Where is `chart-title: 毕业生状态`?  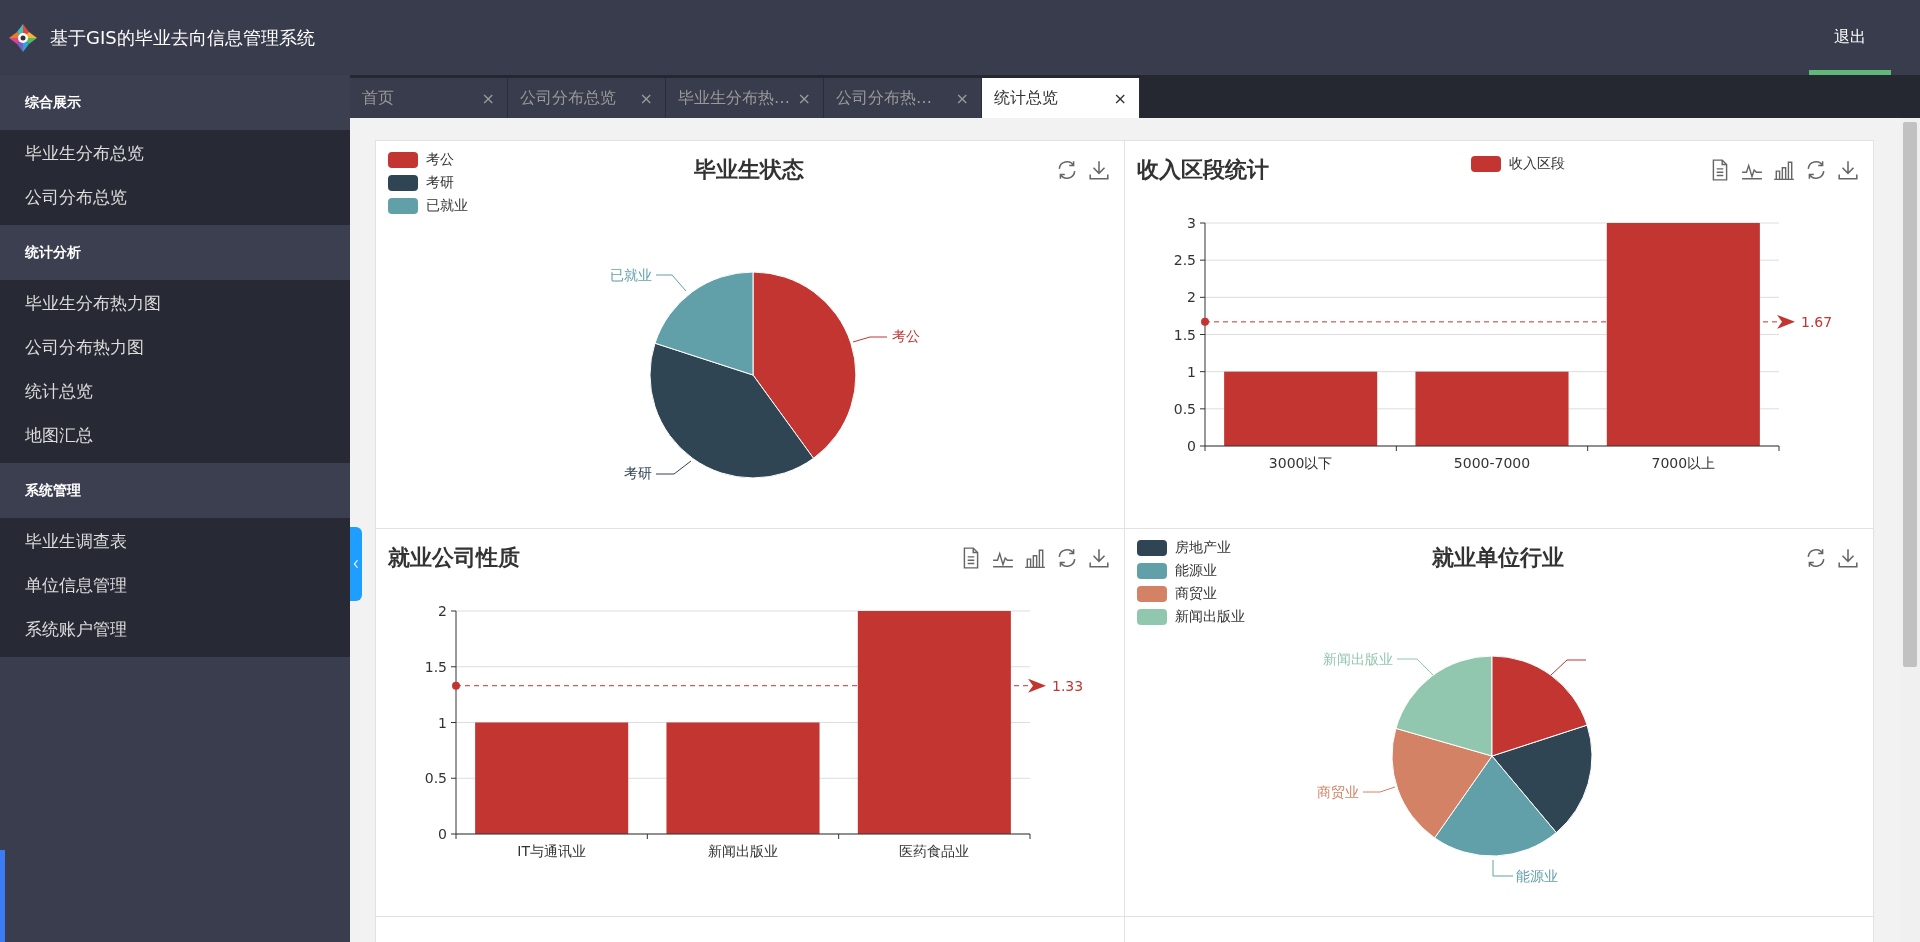 chart-title: 毕业生状态 is located at coordinates (749, 170).